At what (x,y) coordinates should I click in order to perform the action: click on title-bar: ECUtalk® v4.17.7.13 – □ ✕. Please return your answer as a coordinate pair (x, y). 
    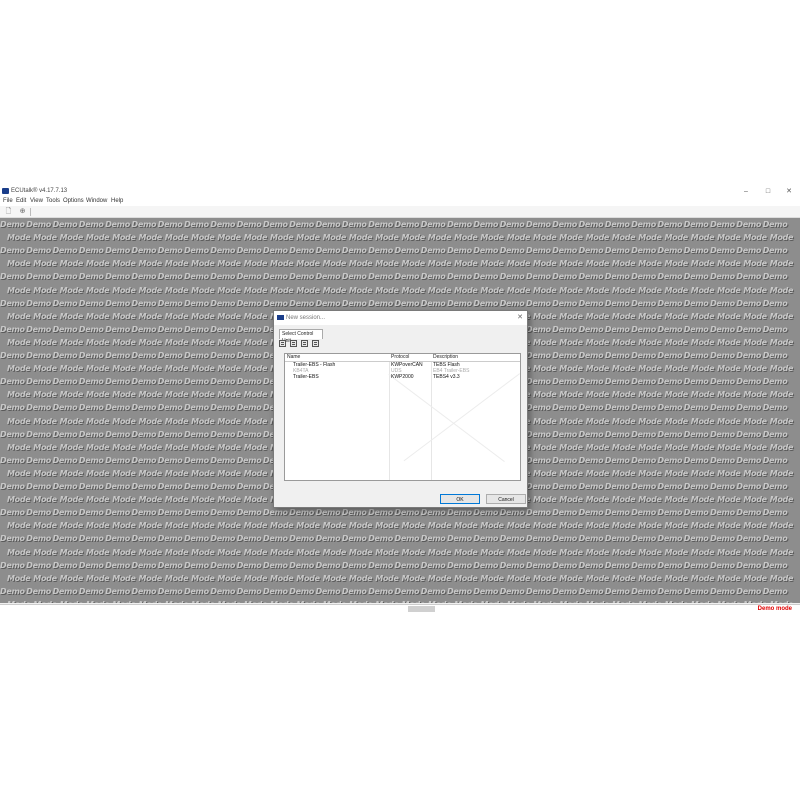
    Looking at the image, I should click on (400, 191).